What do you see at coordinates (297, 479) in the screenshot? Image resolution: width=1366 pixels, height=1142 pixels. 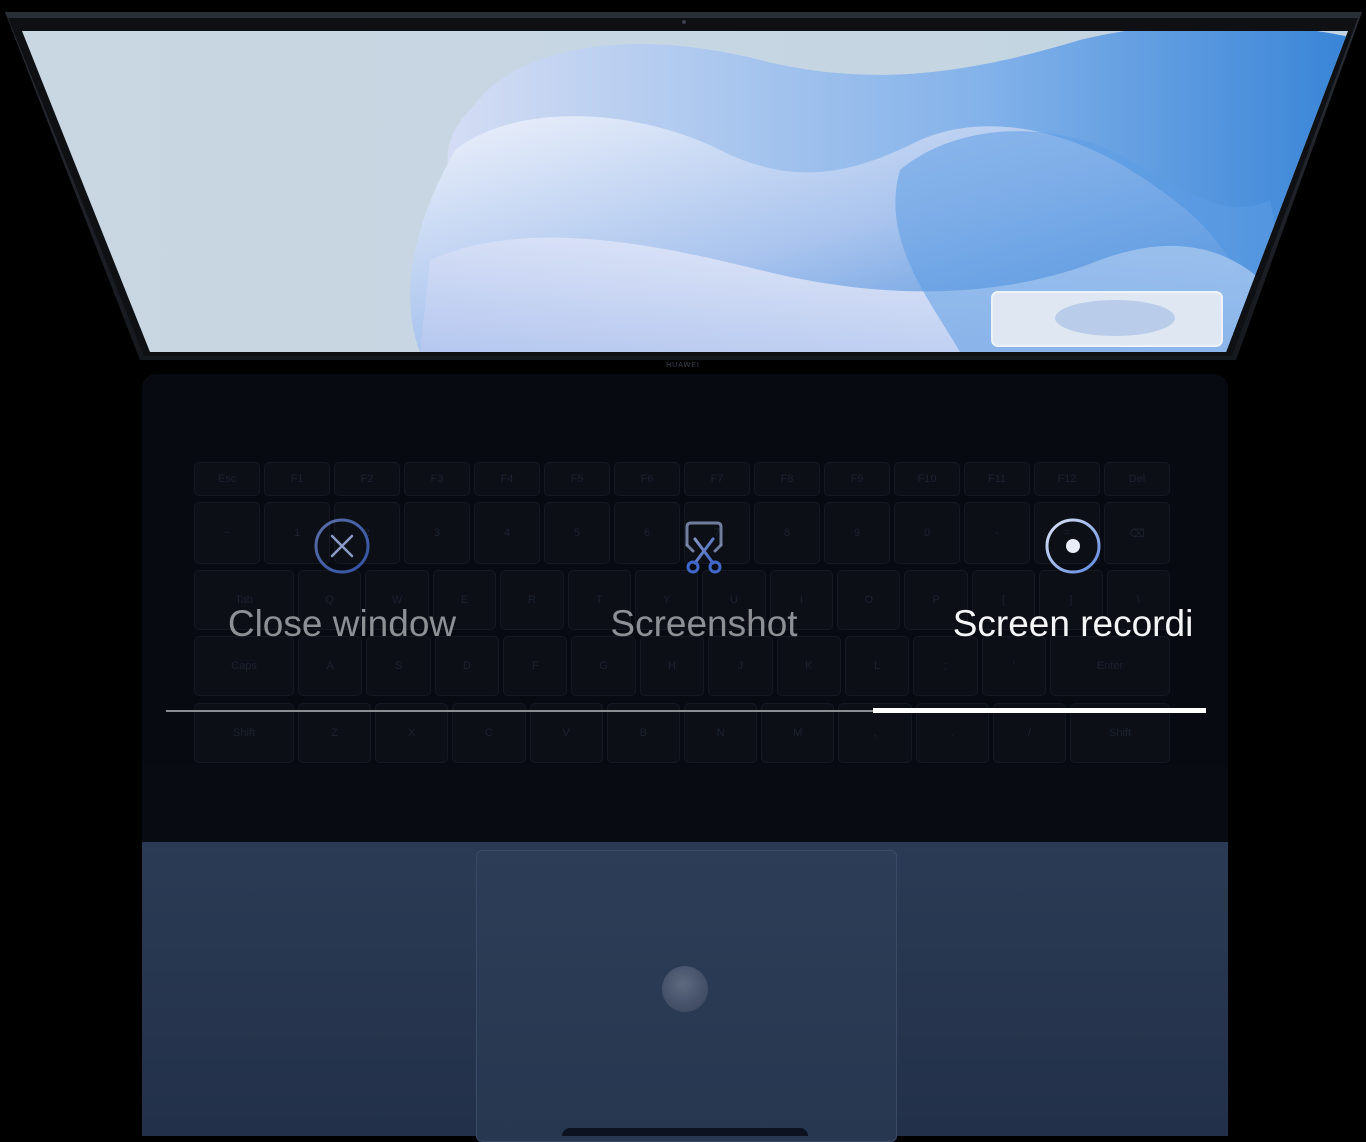 I see `keyboard-key: F1` at bounding box center [297, 479].